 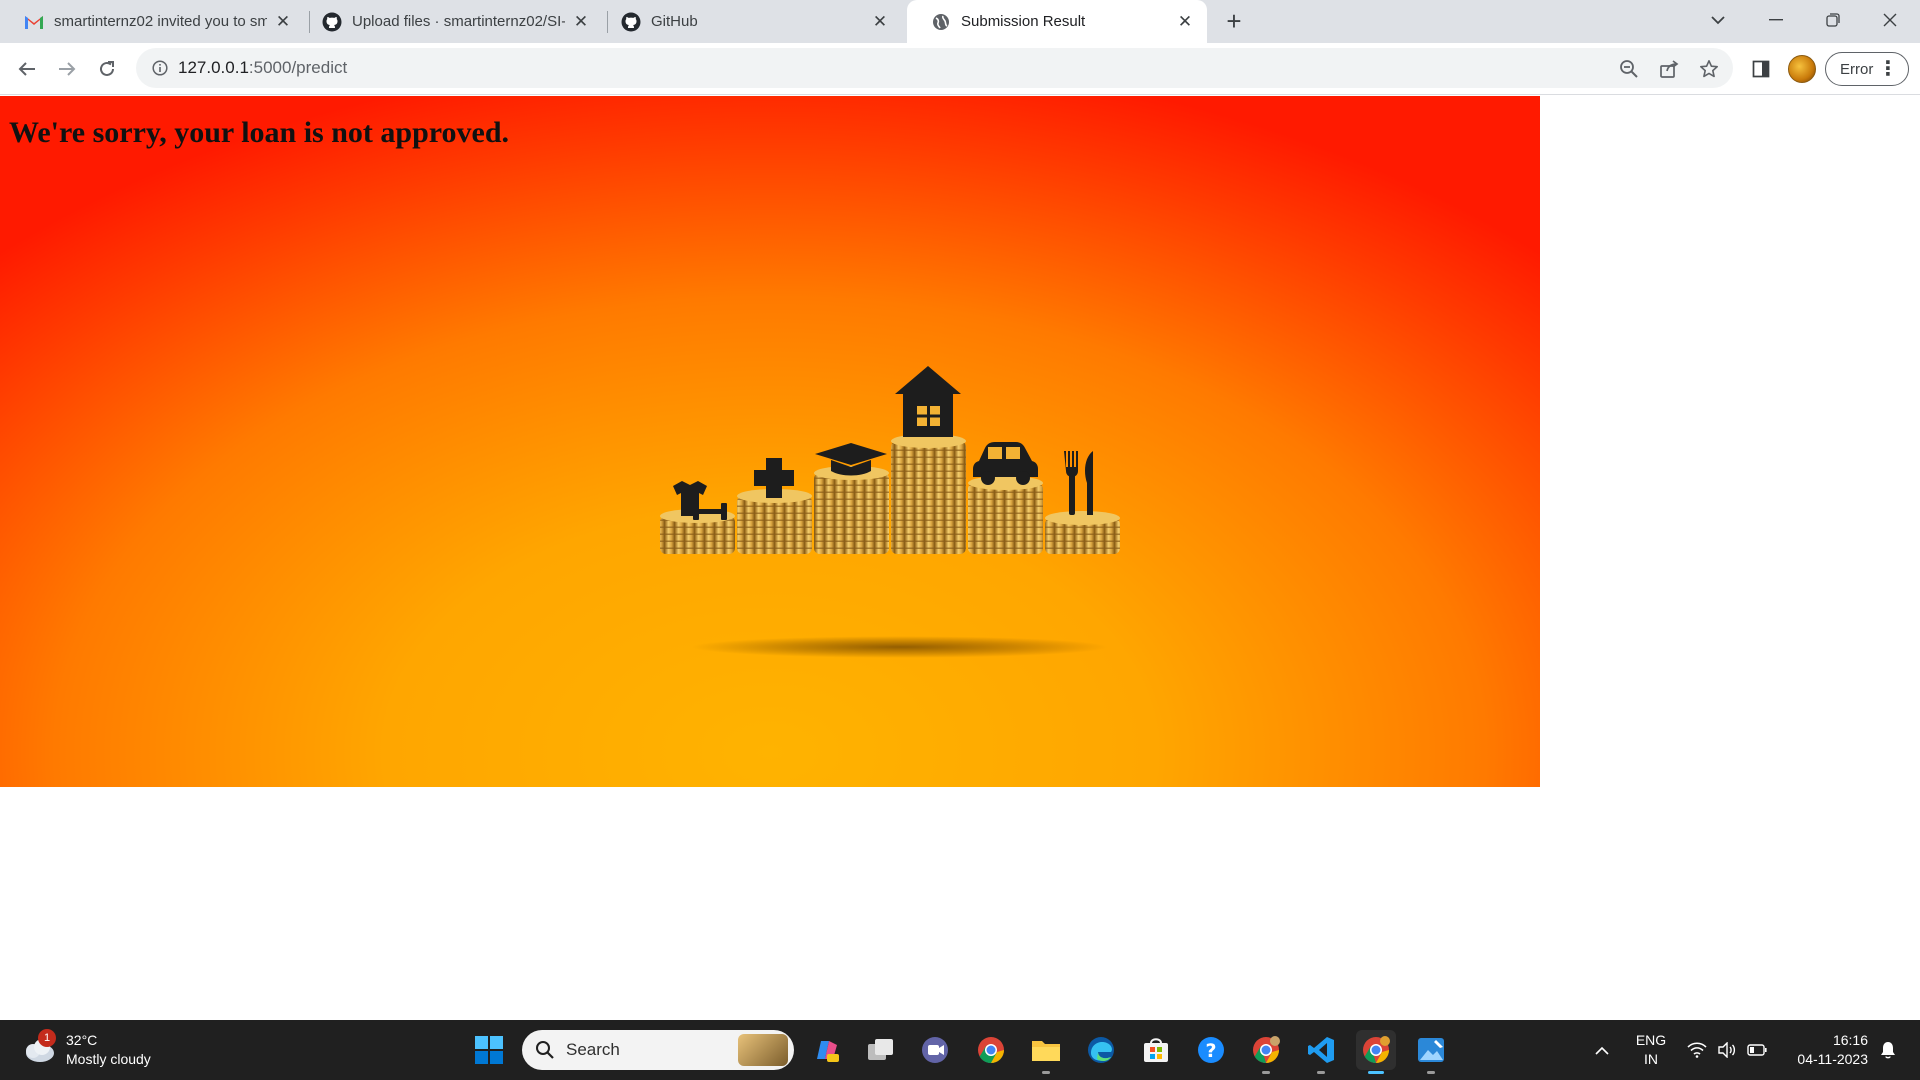 What do you see at coordinates (1776, 20) in the screenshot?
I see `minimize-button` at bounding box center [1776, 20].